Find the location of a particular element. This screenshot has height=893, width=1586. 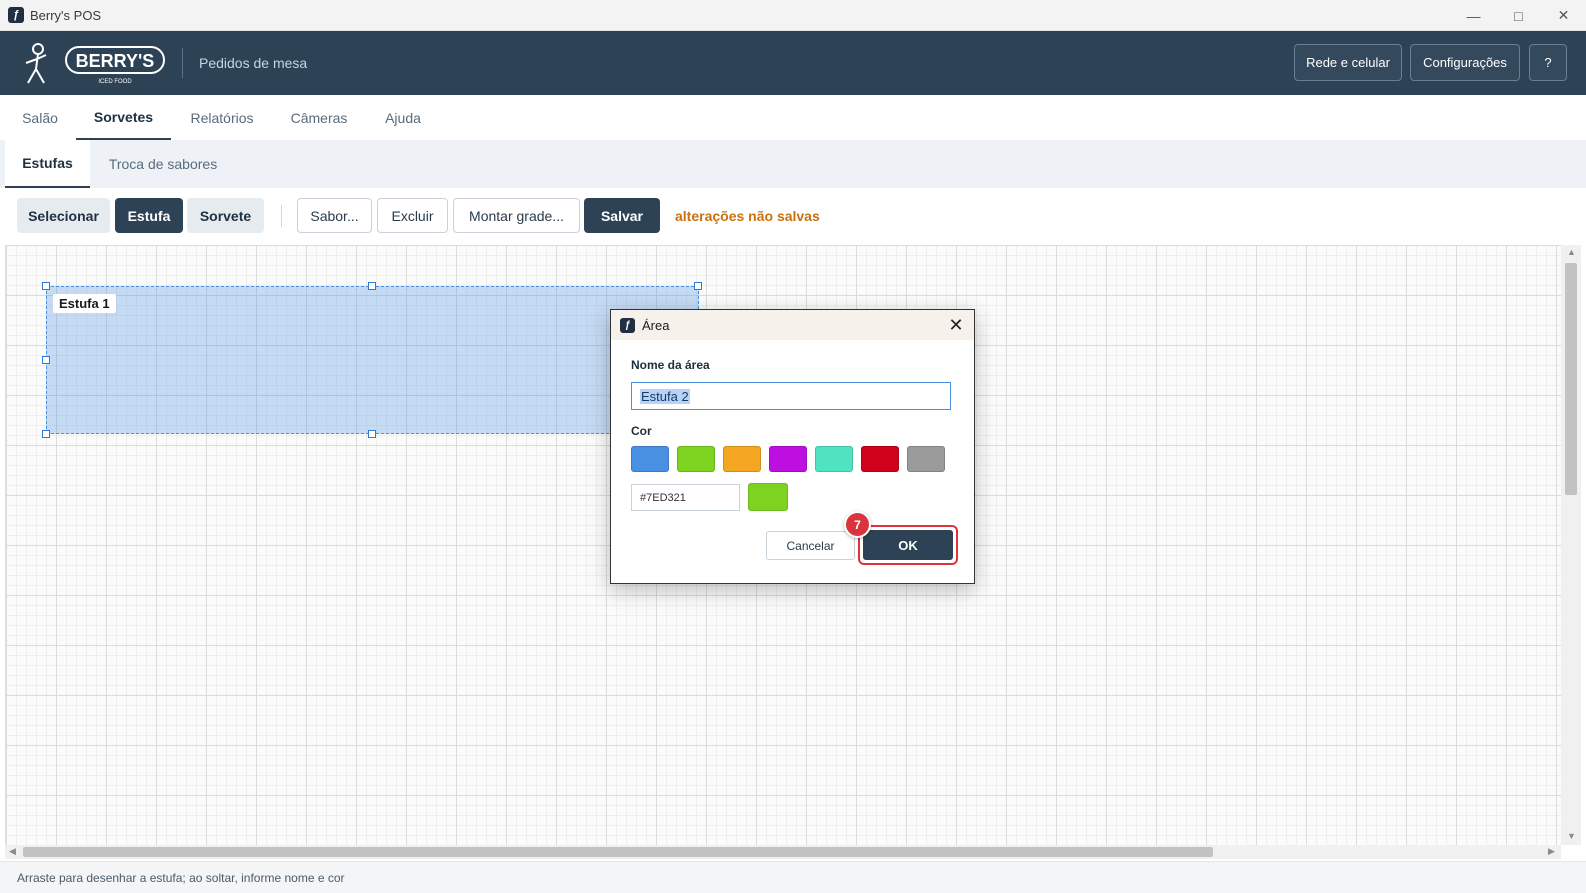

tab-estufas: Estufas is located at coordinates (47, 164).